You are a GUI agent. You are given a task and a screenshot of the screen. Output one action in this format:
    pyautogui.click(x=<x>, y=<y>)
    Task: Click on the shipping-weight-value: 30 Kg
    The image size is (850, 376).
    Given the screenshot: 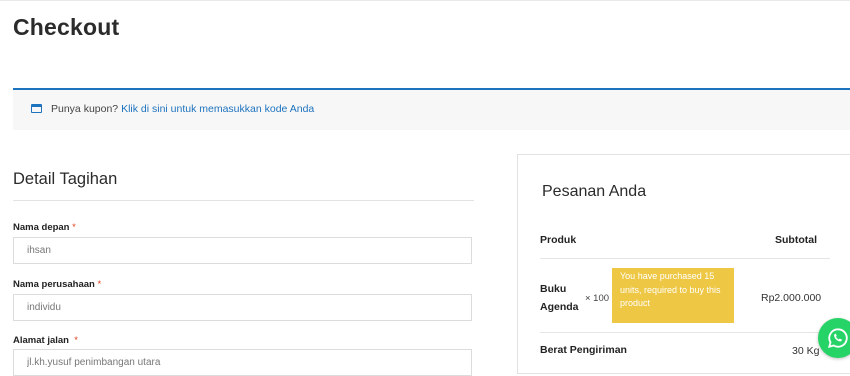 What is the action you would take?
    pyautogui.click(x=806, y=351)
    